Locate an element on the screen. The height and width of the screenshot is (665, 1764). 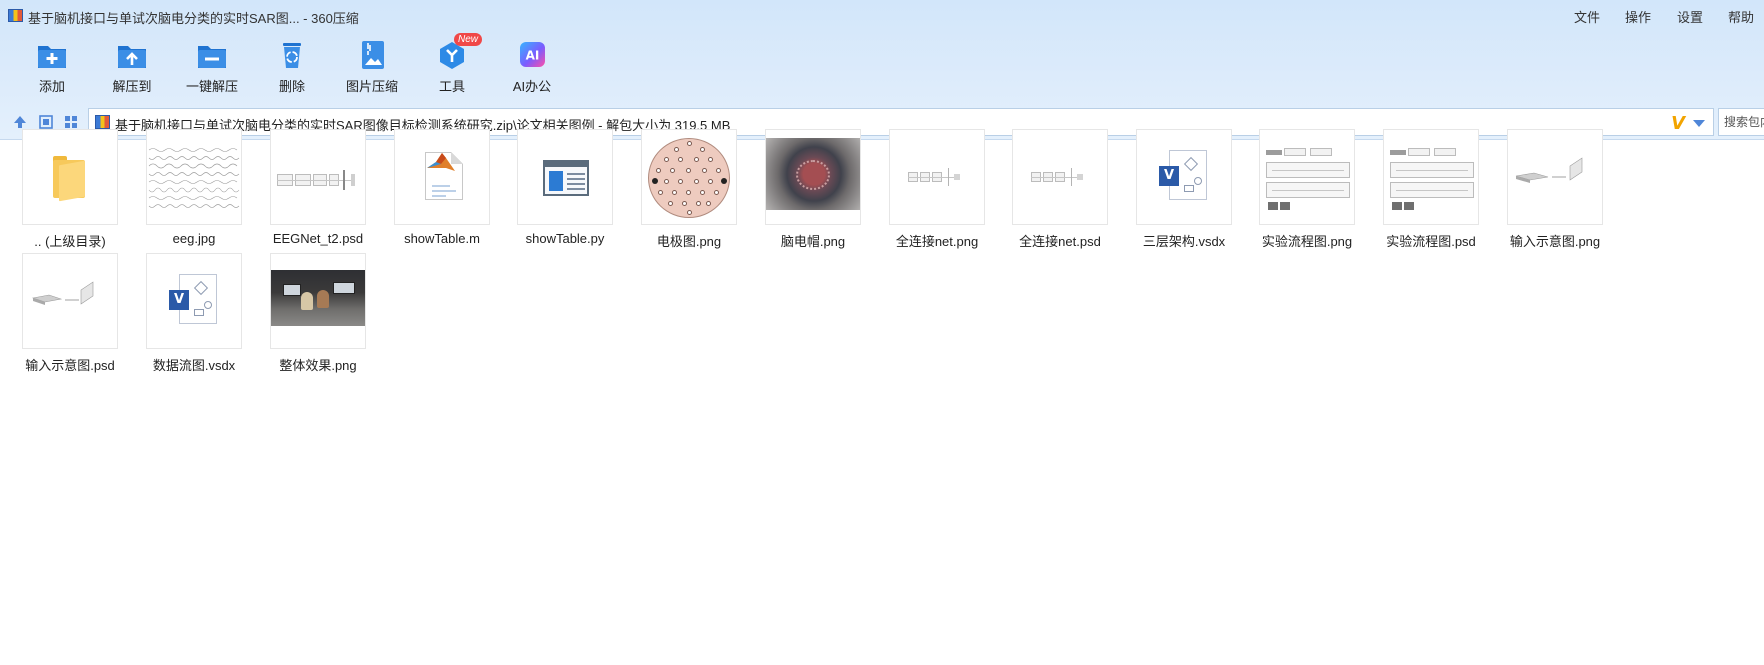
file-item-showtable-py: showTable.py is located at coordinates (564, 190).